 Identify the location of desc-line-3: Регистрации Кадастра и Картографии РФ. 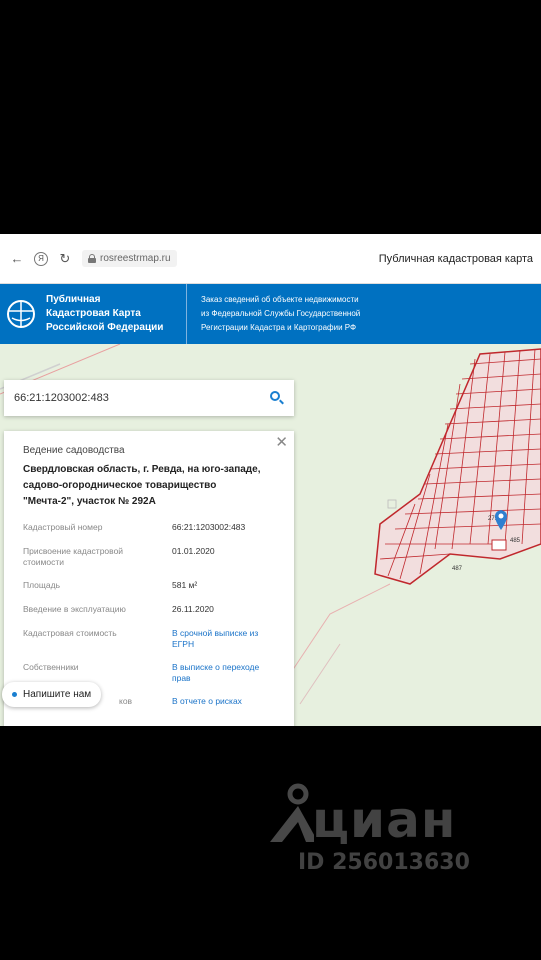
(279, 327).